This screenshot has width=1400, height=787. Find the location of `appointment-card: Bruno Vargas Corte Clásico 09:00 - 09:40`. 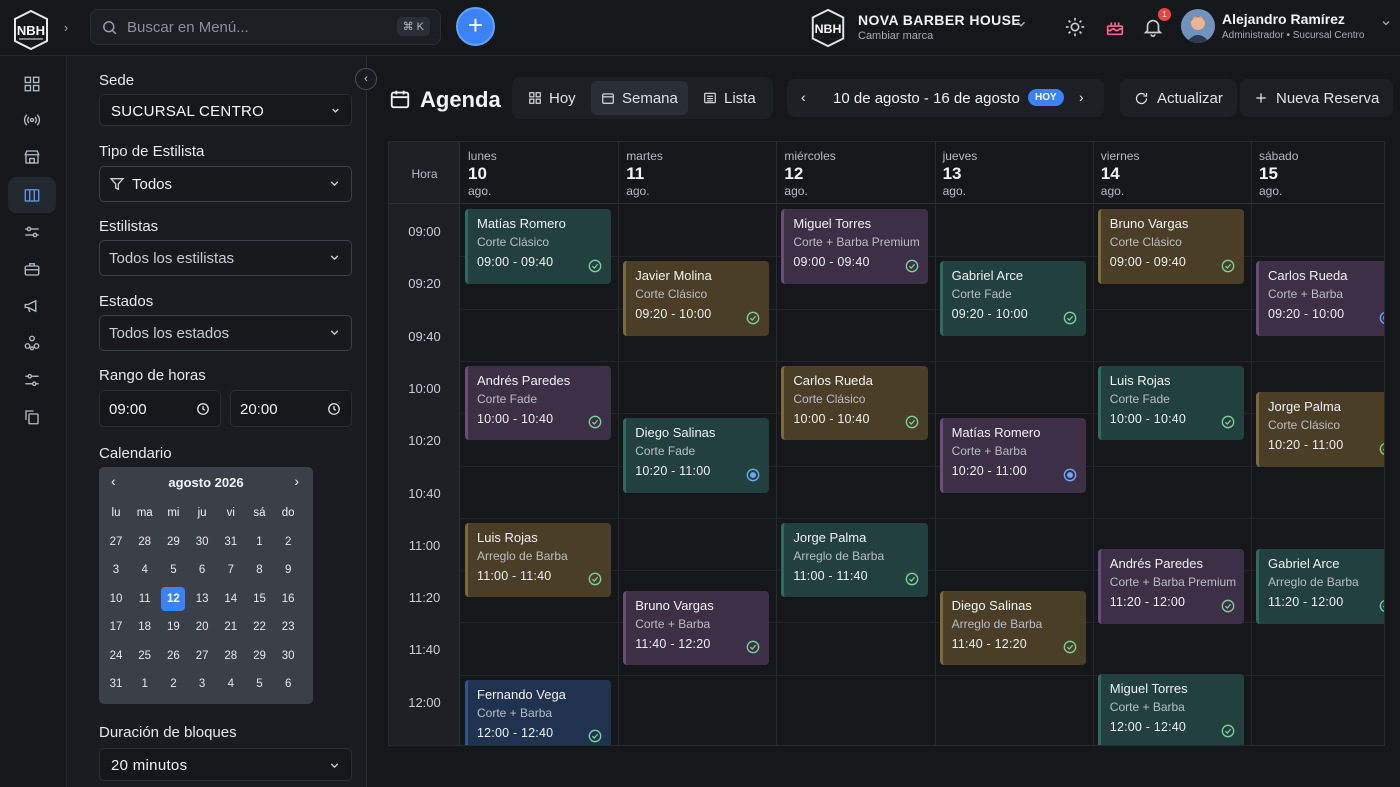

appointment-card: Bruno Vargas Corte Clásico 09:00 - 09:40 is located at coordinates (1170, 246).